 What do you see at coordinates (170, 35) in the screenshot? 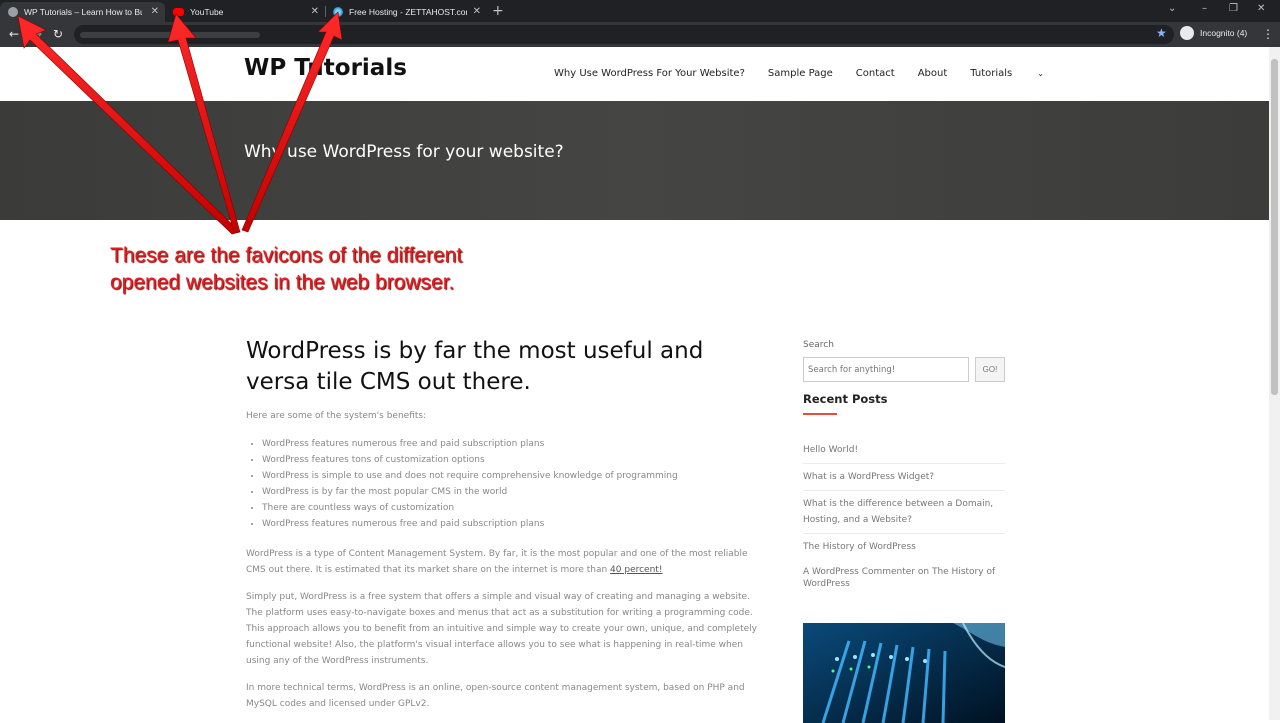
I see `blurred-url` at bounding box center [170, 35].